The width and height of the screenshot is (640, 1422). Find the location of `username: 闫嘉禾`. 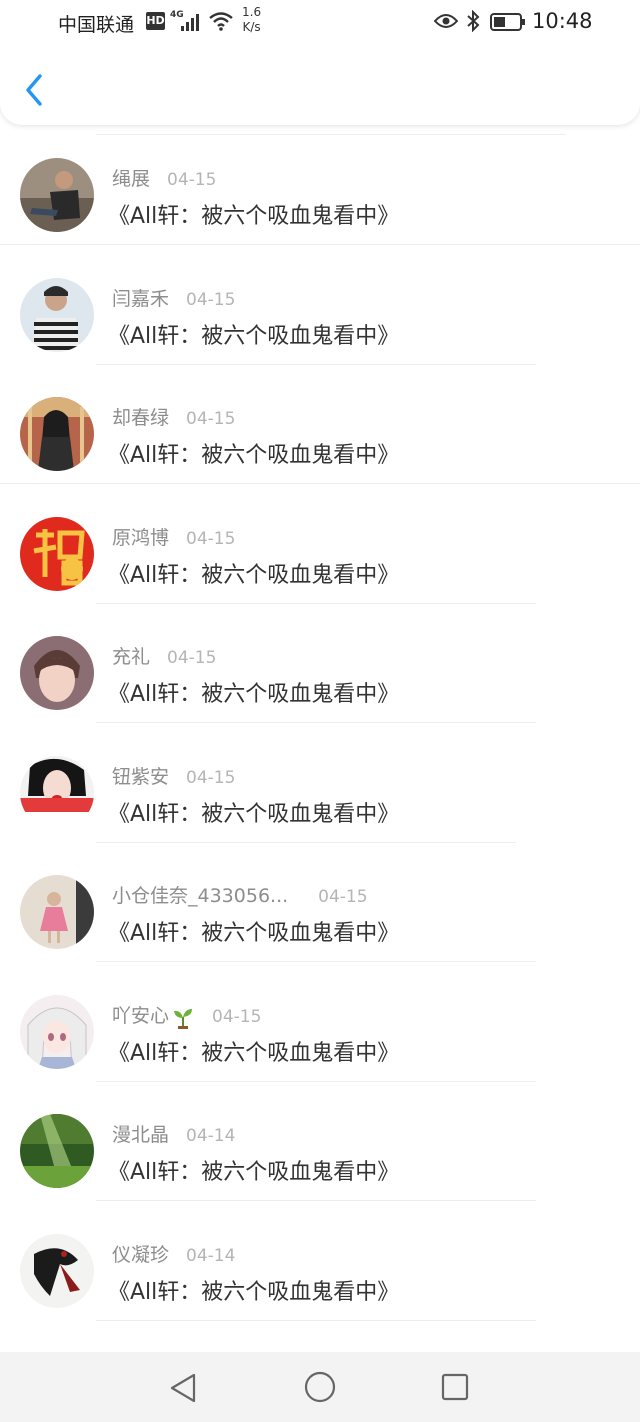

username: 闫嘉禾 is located at coordinates (140, 297).